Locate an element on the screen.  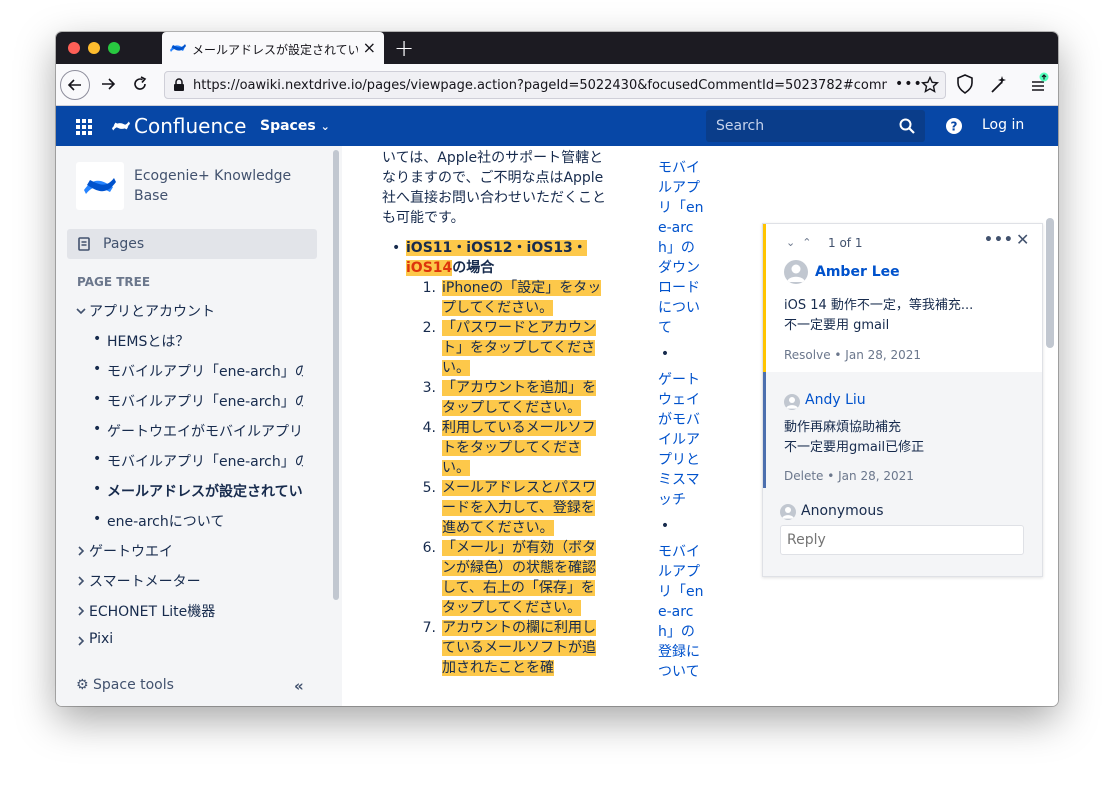
forward-button is located at coordinates (109, 85).